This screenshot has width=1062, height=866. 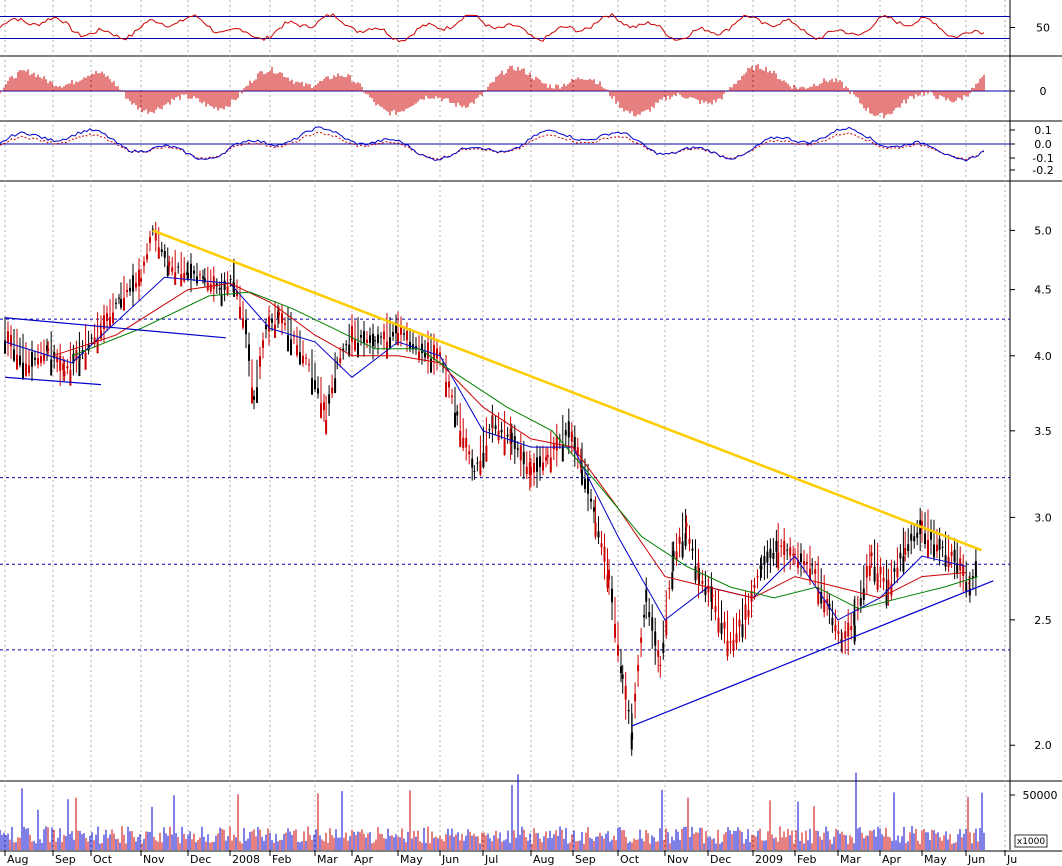 I want to click on month-label: Apr, so click(x=892, y=859).